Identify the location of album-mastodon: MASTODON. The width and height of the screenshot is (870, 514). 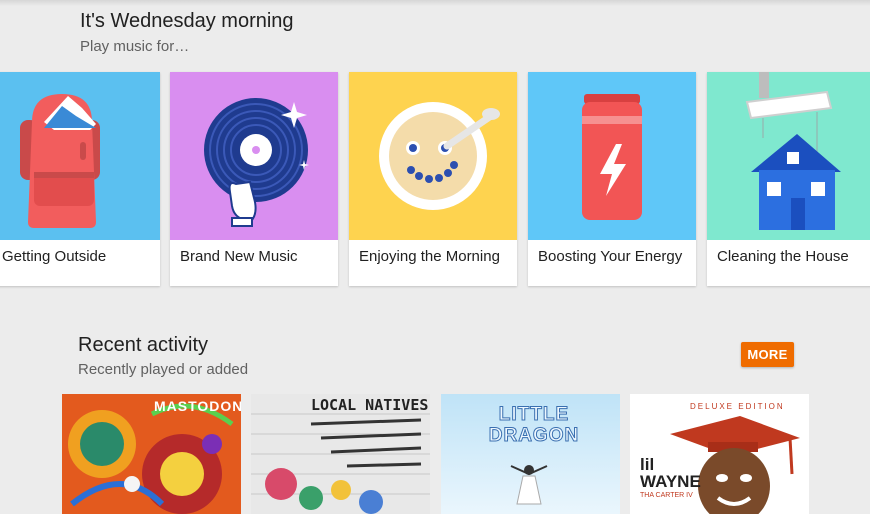
(151, 454).